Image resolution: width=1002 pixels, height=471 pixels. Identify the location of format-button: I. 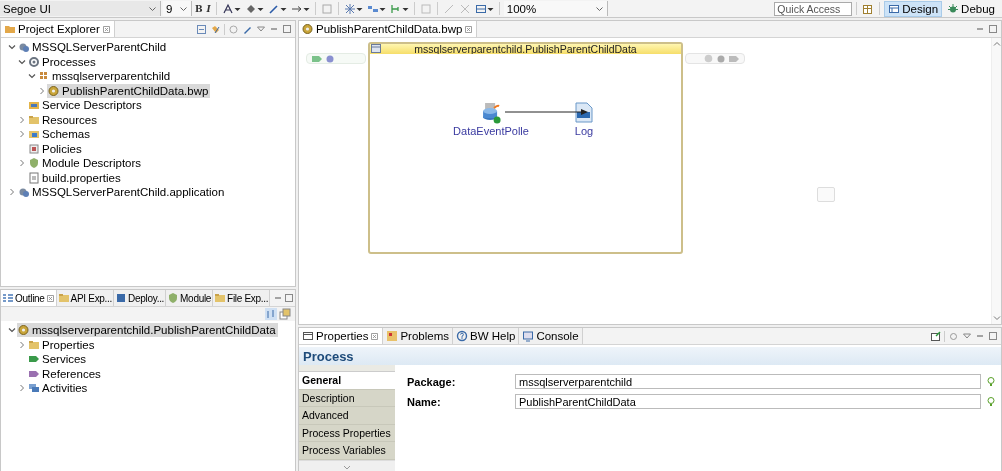
(208, 8).